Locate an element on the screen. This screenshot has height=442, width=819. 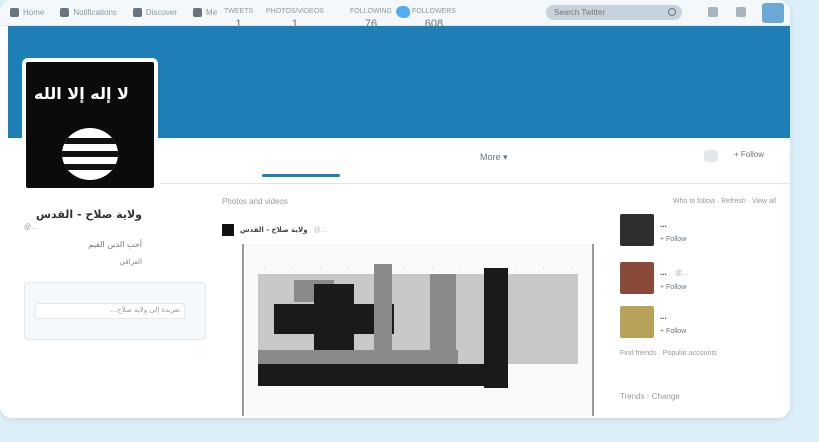
home-icon is located at coordinates (14, 12).